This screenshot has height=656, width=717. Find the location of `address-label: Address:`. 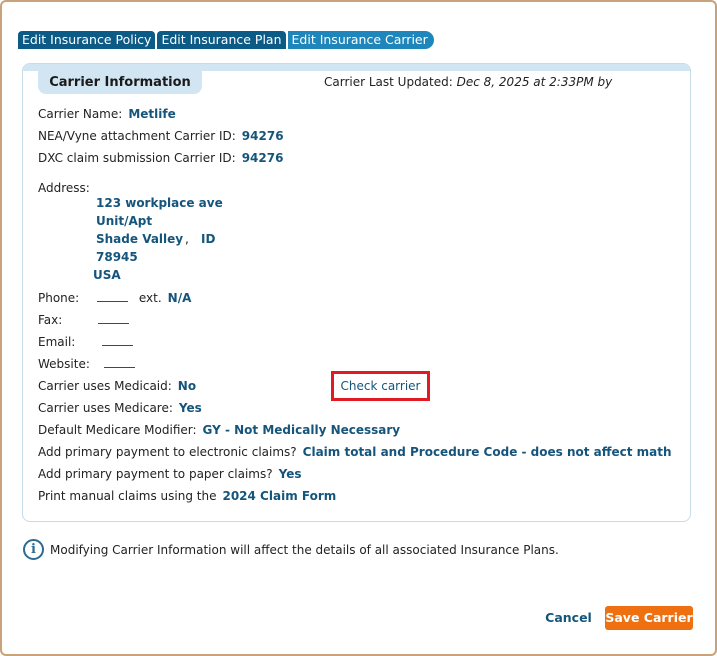

address-label: Address: is located at coordinates (64, 188).